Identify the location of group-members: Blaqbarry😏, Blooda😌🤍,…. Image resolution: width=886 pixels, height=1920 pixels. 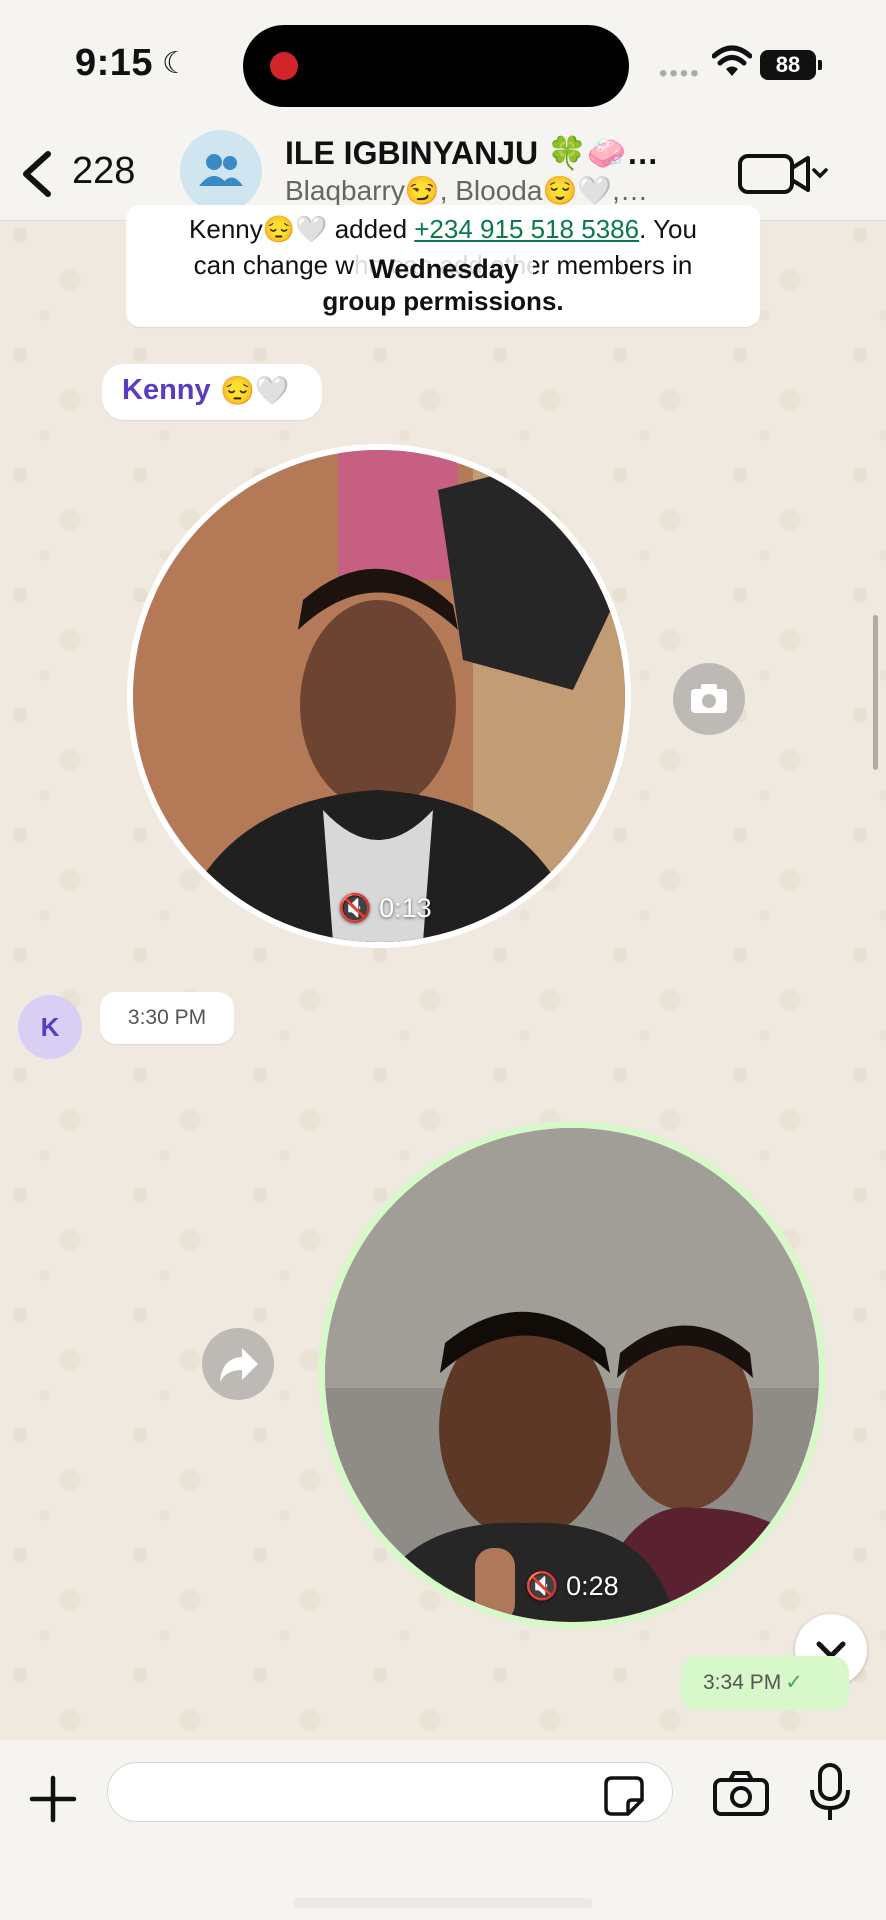
(485, 190).